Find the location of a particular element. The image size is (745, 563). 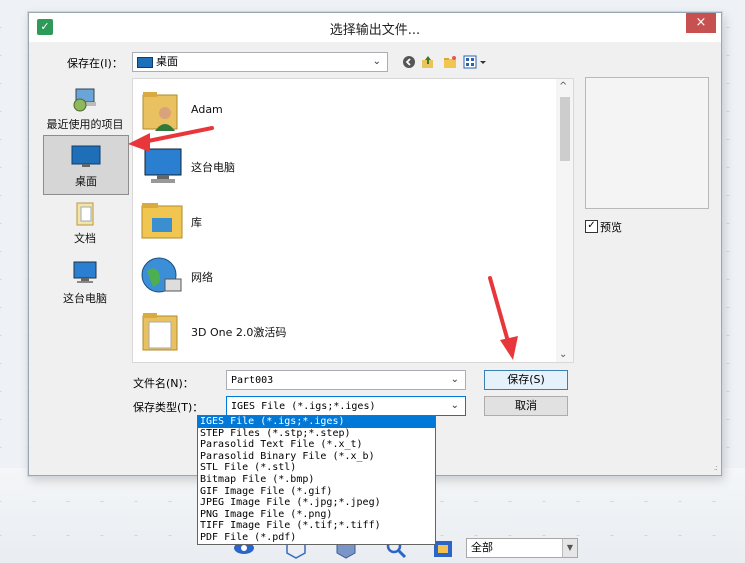

dropdown-option: STL File (*.stl) is located at coordinates (316, 468).